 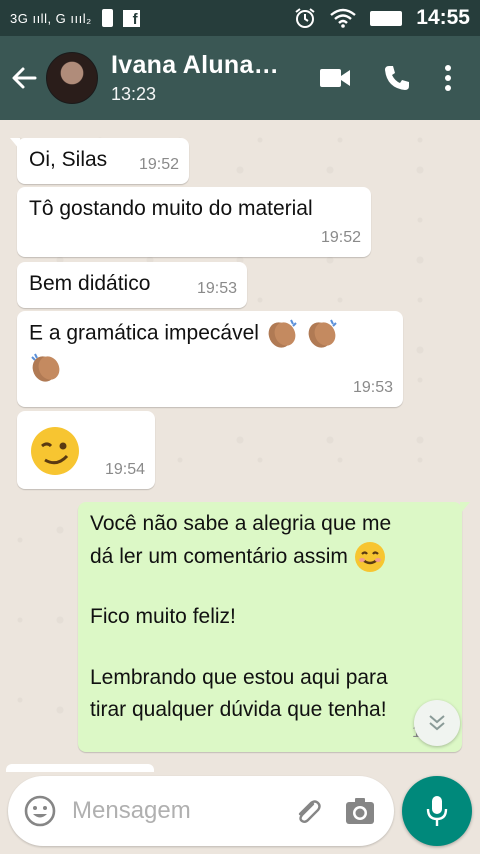 I want to click on video-call-button, so click(x=335, y=78).